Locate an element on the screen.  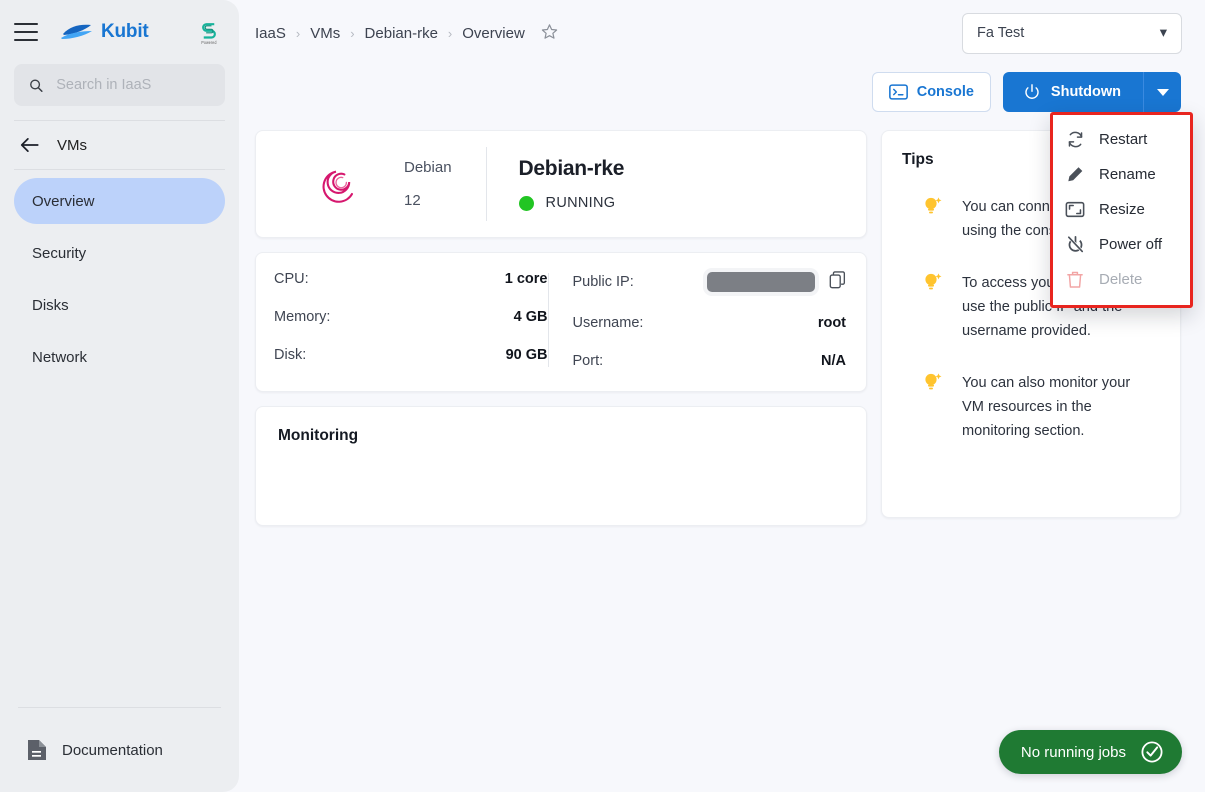
vm-summary-card: Debian 12 Debian-rke RUNNING is located at coordinates (561, 184).